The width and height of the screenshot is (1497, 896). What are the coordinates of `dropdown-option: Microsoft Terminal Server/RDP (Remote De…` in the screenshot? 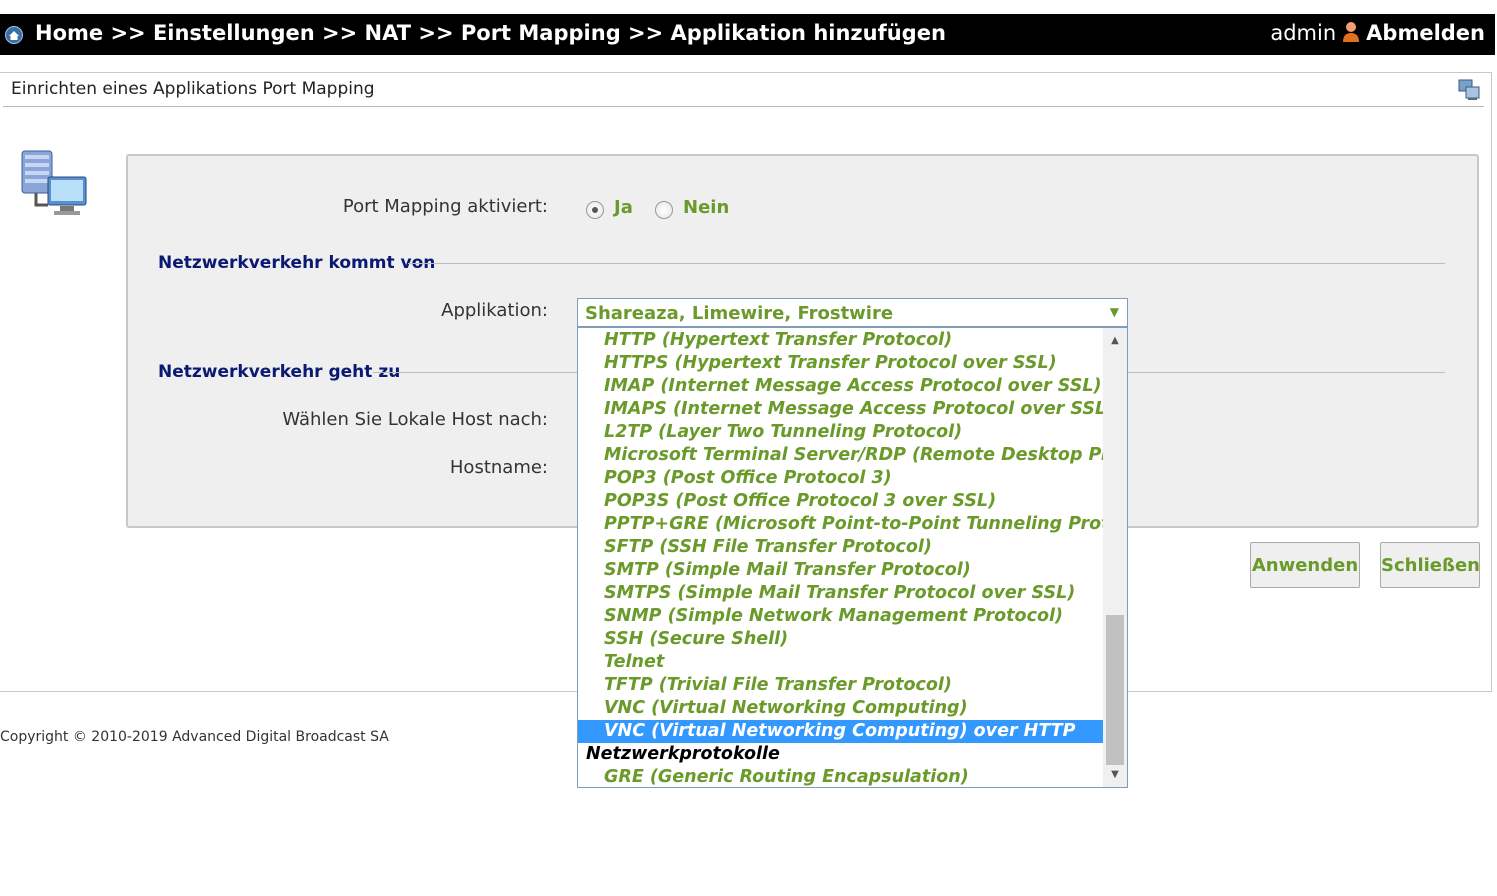 It's located at (852, 455).